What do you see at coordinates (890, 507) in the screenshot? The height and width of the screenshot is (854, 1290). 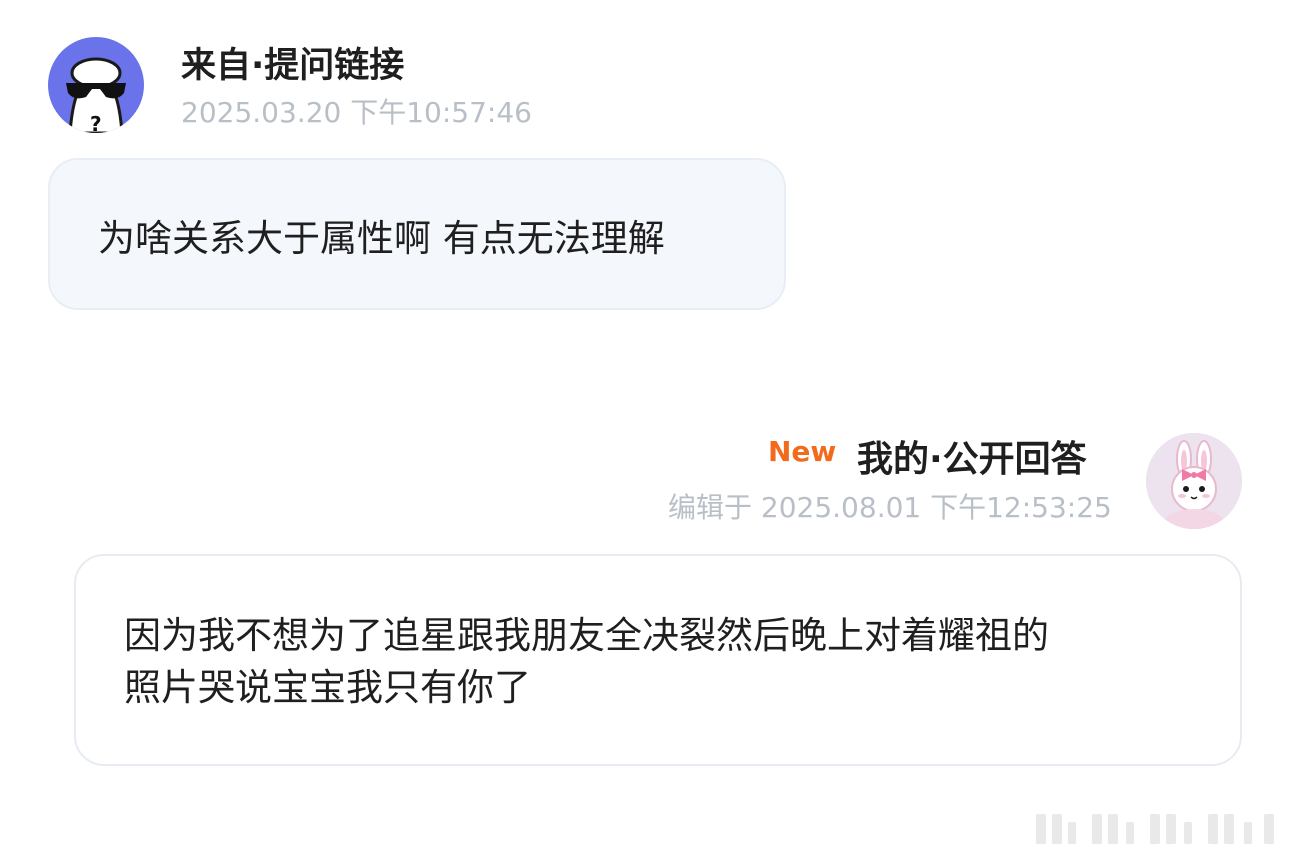 I see `answer-edited-timestamp: 编辑于 2025.08.01 下午12:53:25` at bounding box center [890, 507].